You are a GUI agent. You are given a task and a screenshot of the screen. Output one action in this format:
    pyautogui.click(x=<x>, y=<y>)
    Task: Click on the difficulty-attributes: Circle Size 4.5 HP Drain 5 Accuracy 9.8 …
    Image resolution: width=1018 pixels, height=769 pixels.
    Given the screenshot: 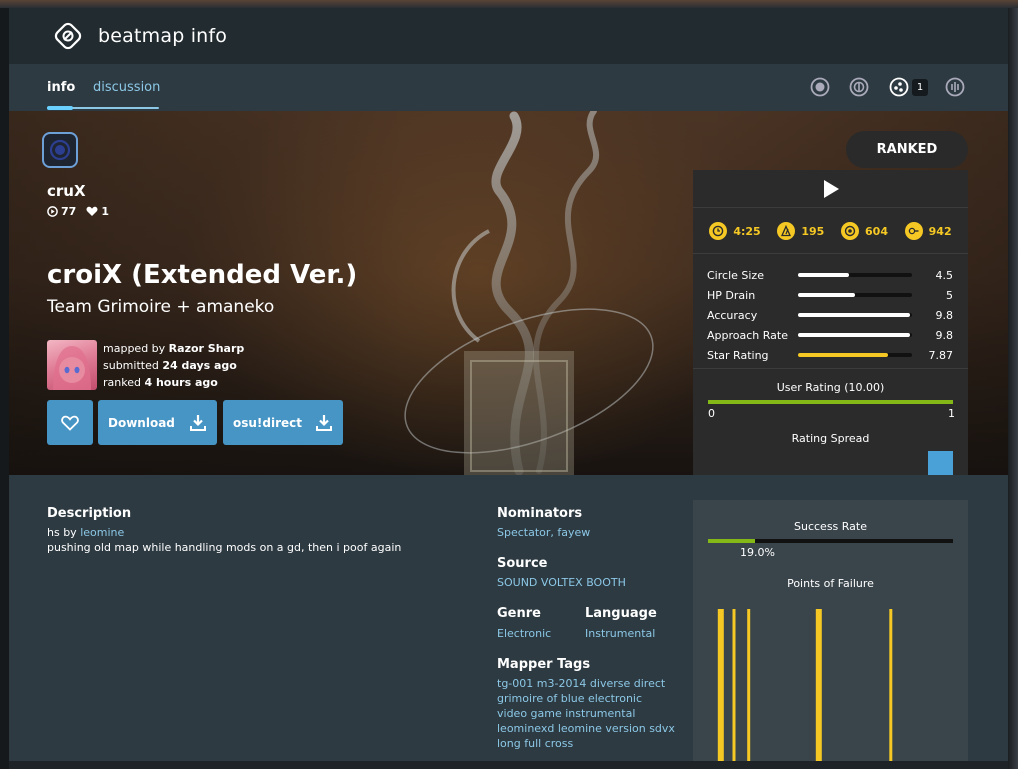 What is the action you would take?
    pyautogui.click(x=830, y=315)
    